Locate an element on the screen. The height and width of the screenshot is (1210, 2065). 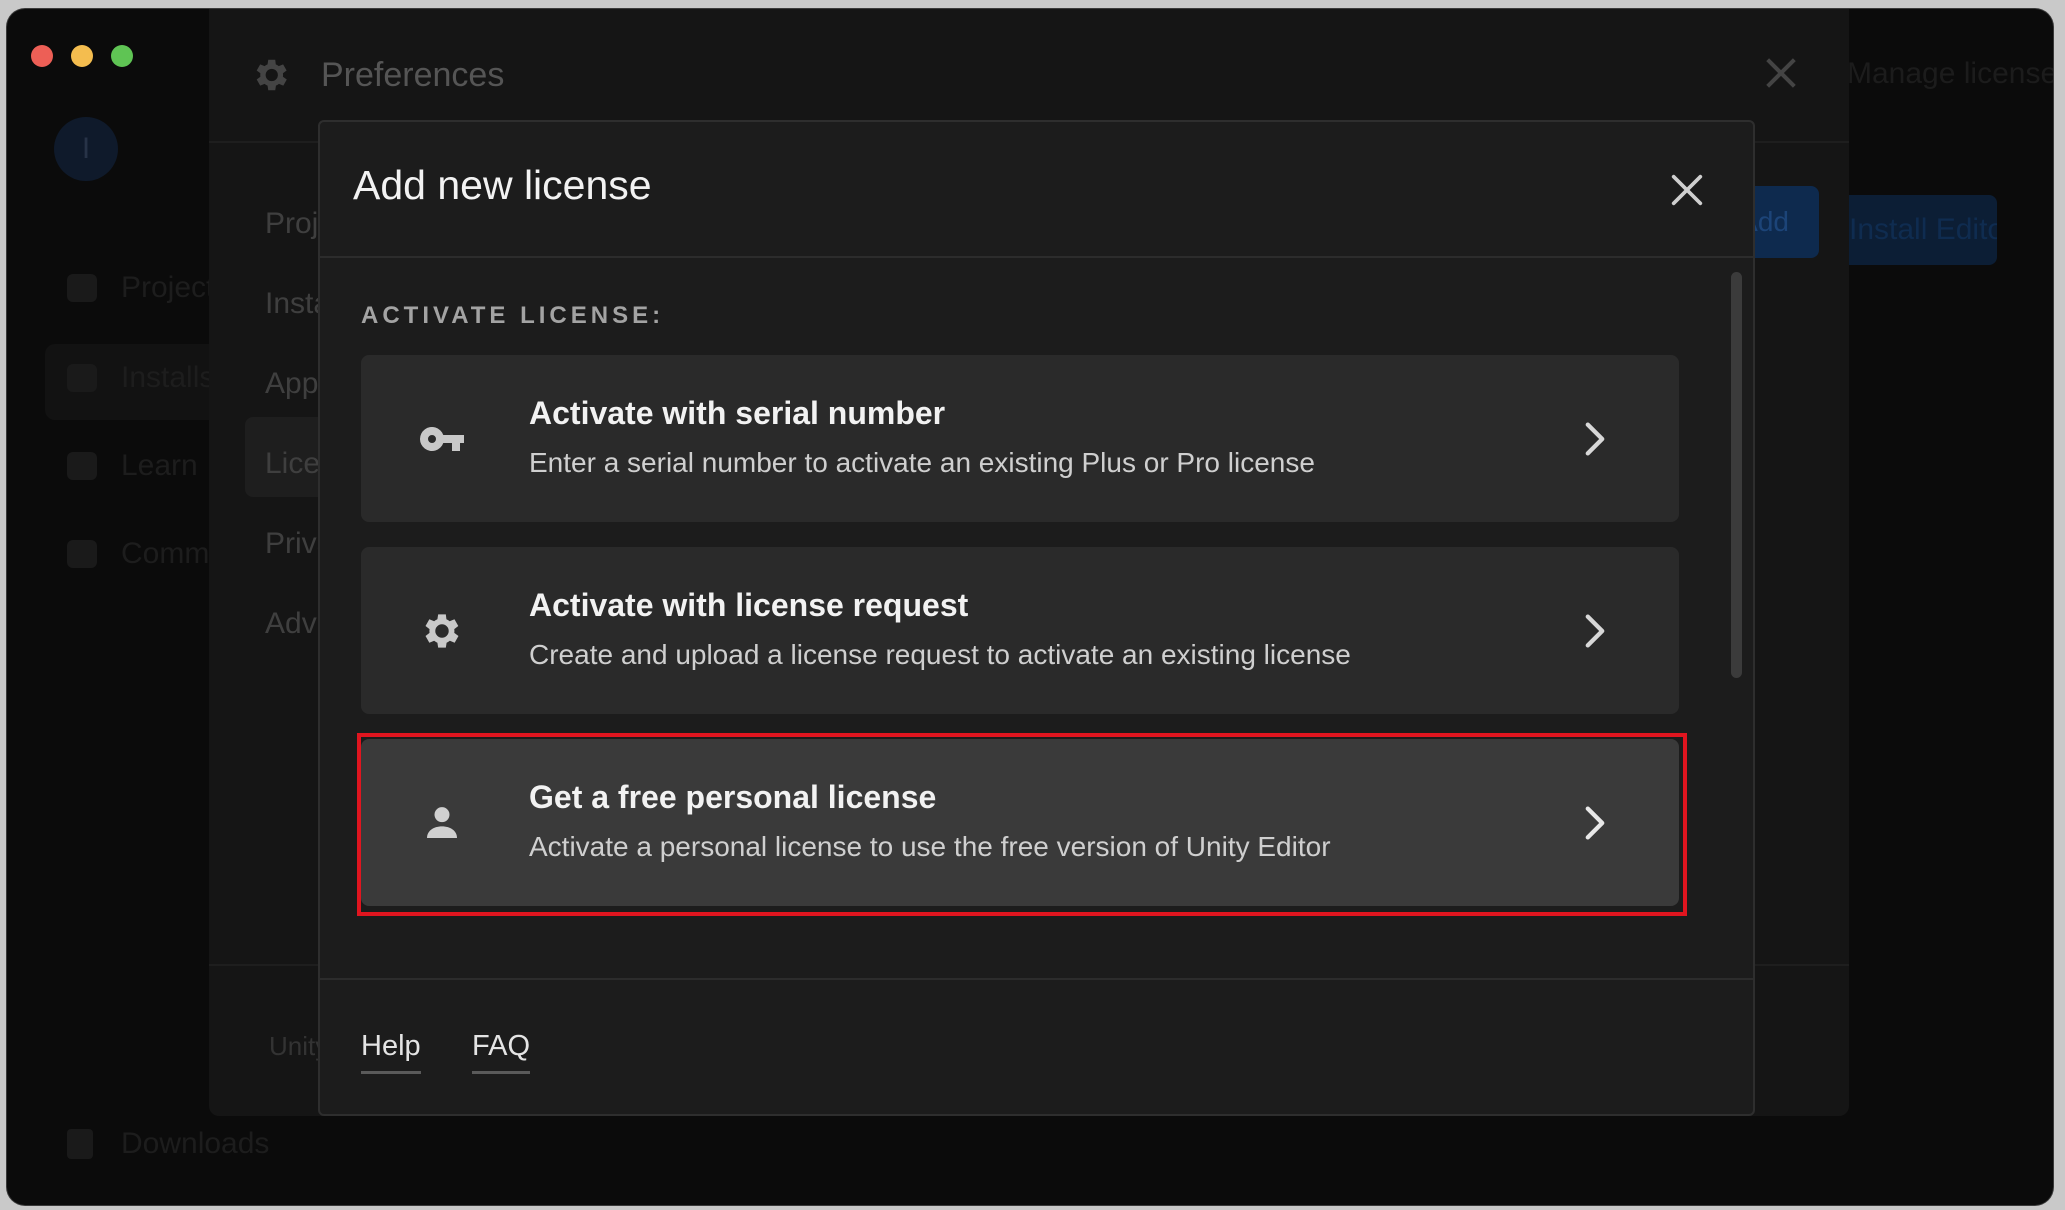
downloads-button: Downloads is located at coordinates (168, 1144).